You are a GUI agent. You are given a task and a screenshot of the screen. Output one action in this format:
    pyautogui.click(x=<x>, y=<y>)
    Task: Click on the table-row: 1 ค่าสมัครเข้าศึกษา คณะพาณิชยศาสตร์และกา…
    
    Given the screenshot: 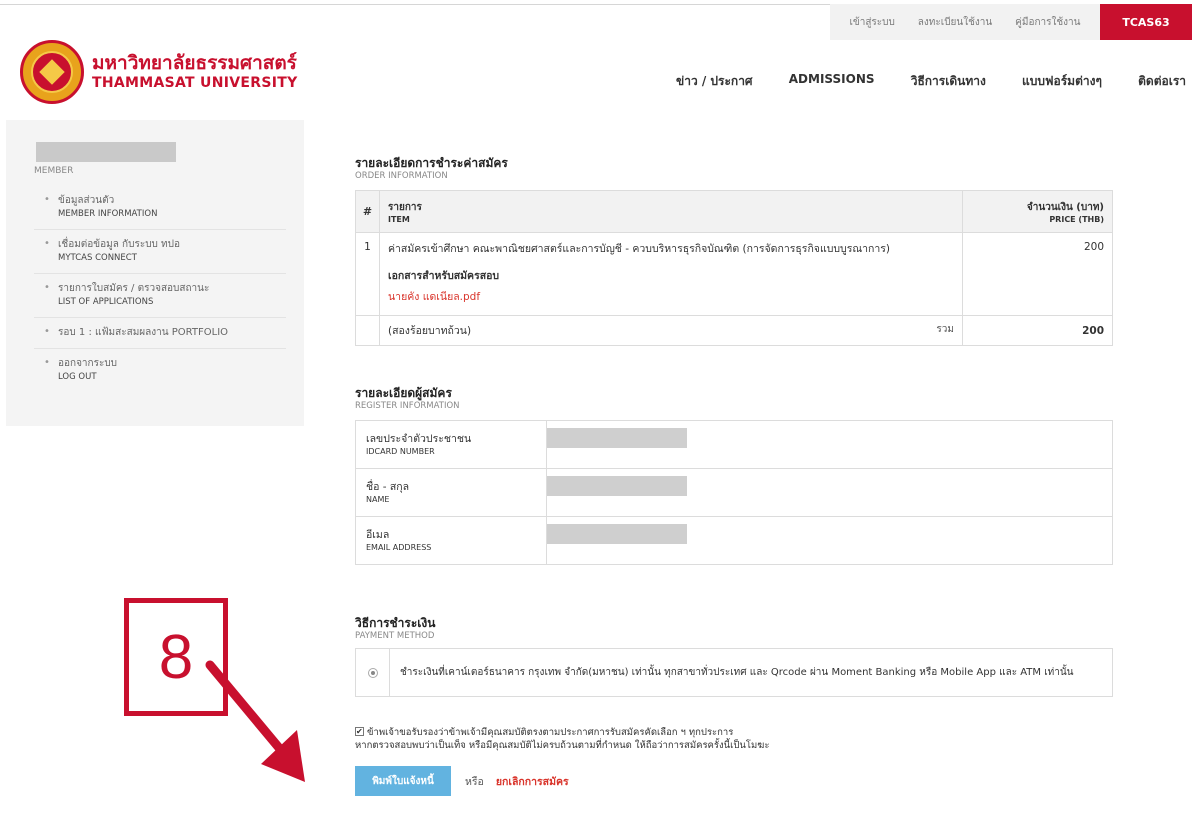 What is the action you would take?
    pyautogui.click(x=734, y=274)
    